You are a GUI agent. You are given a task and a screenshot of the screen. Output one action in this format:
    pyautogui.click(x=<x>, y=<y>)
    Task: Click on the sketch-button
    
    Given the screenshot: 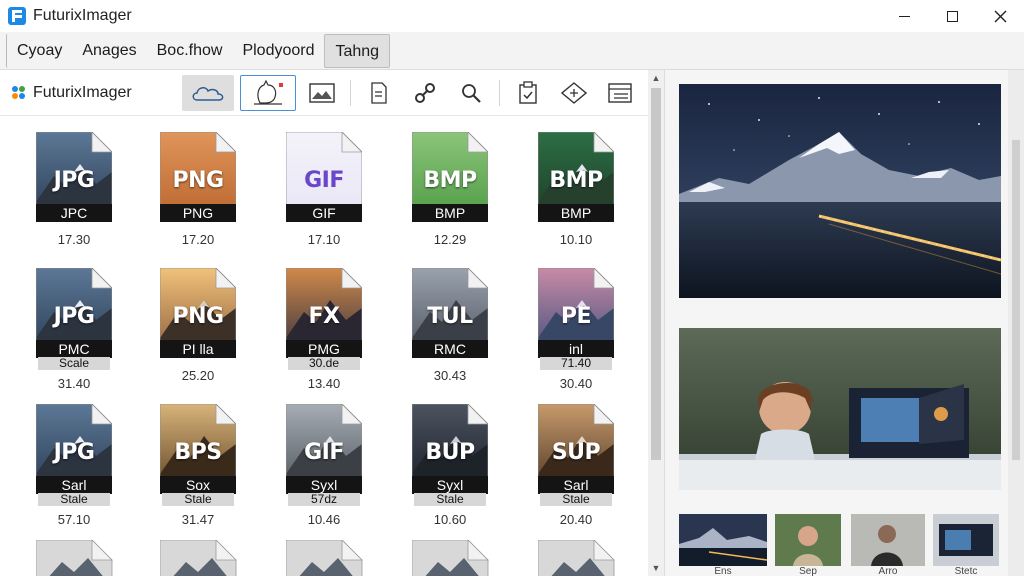 What is the action you would take?
    pyautogui.click(x=268, y=92)
    